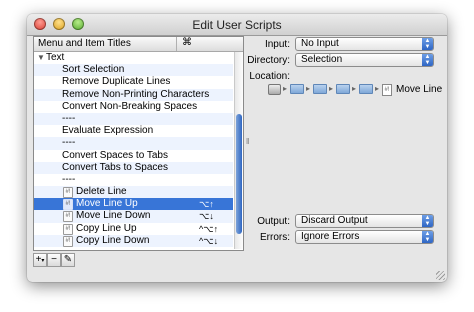  I want to click on row-label: Evaluate Expression, so click(108, 131).